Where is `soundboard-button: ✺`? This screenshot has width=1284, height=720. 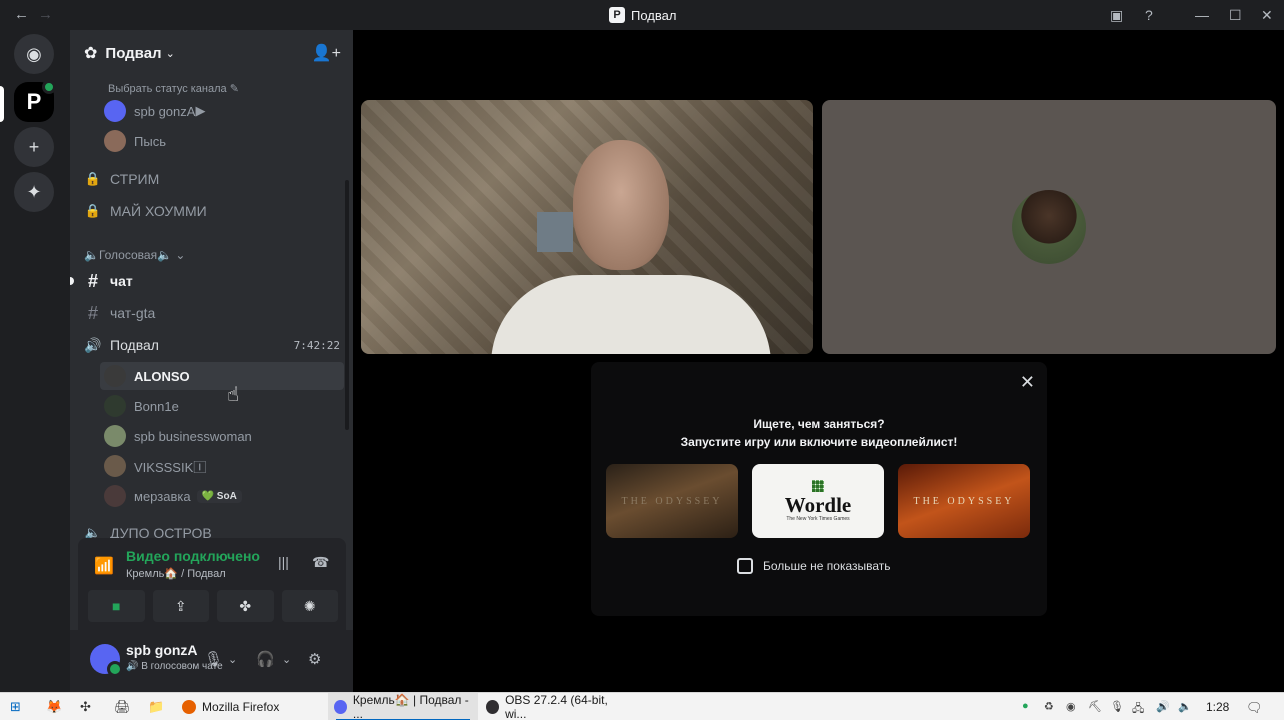 soundboard-button: ✺ is located at coordinates (309, 606).